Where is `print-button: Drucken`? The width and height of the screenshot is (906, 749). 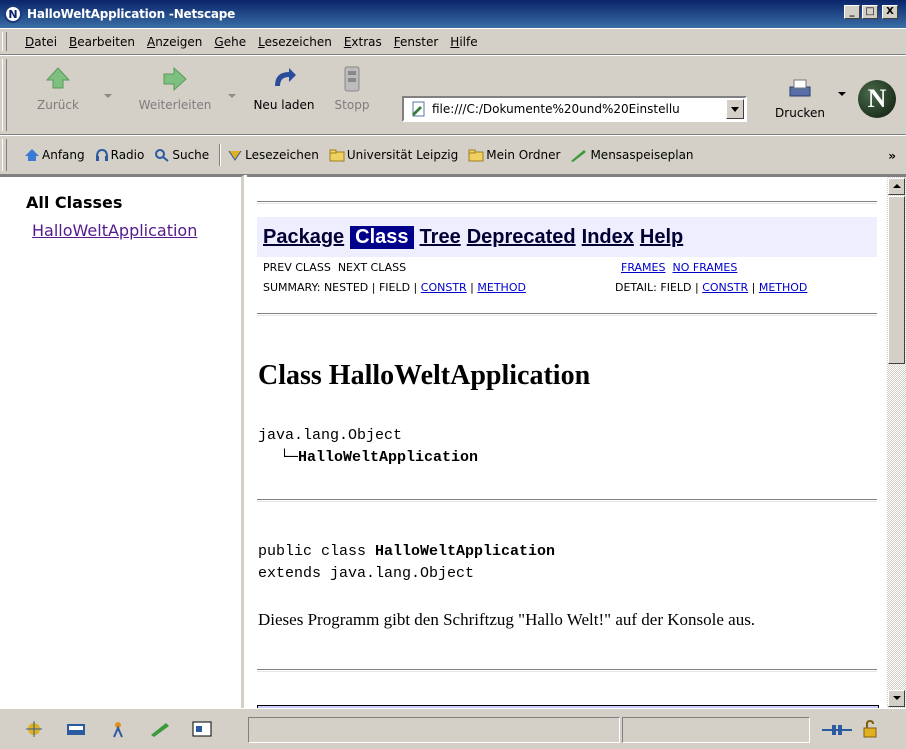 print-button: Drucken is located at coordinates (800, 99).